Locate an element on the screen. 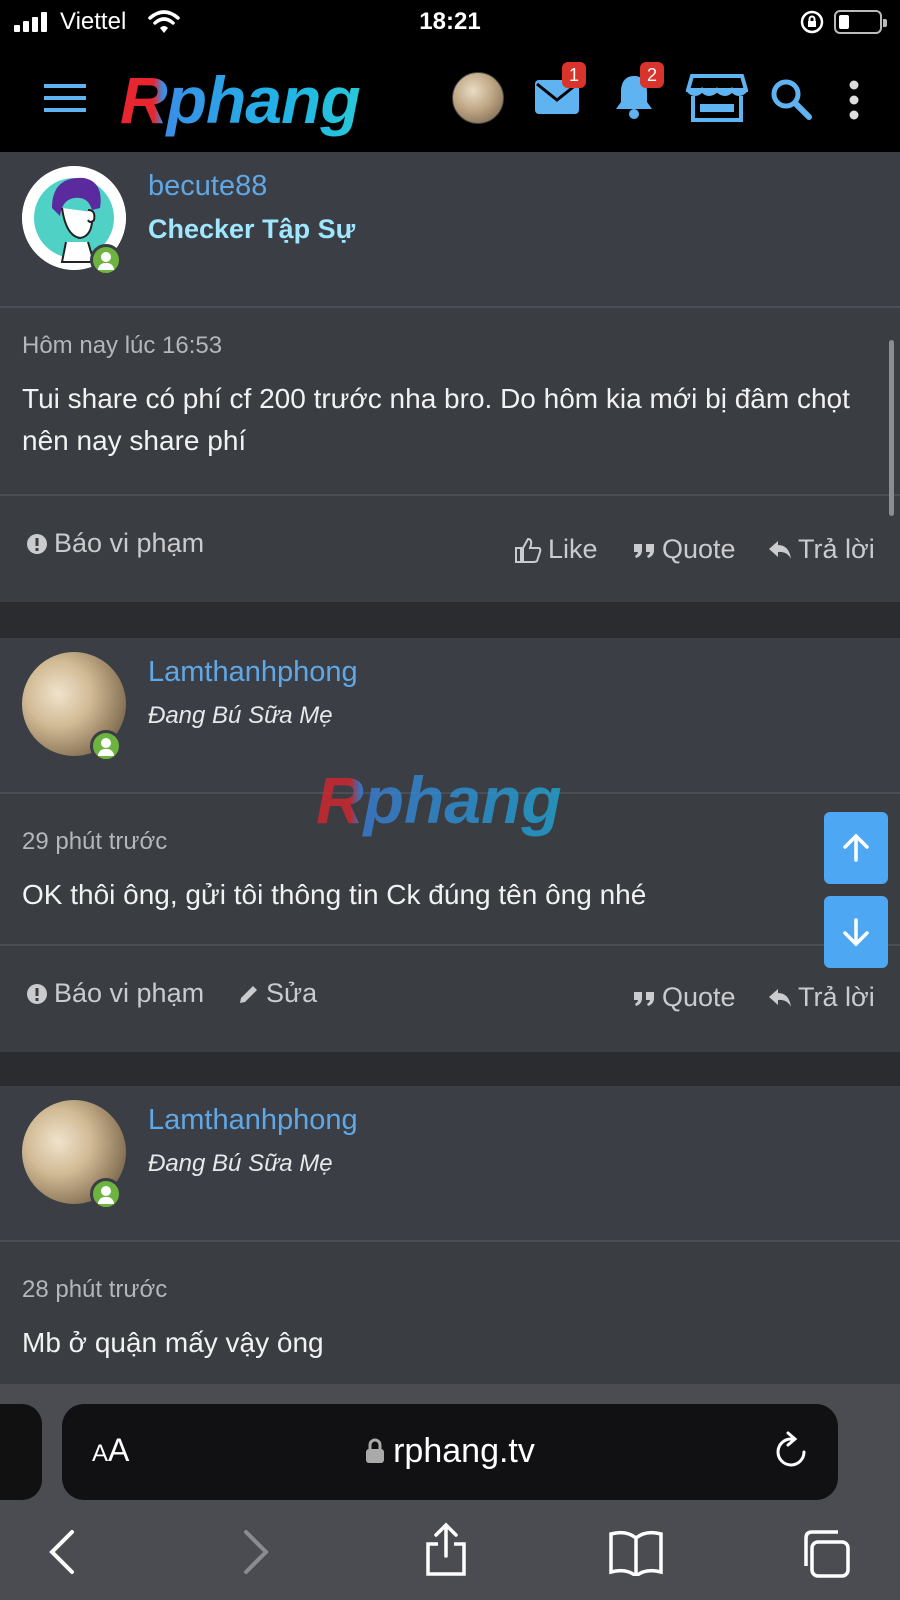 The image size is (900, 1600). post-author: Lamthanhphong Đang Bú Sữa Mẹ is located at coordinates (450, 1164).